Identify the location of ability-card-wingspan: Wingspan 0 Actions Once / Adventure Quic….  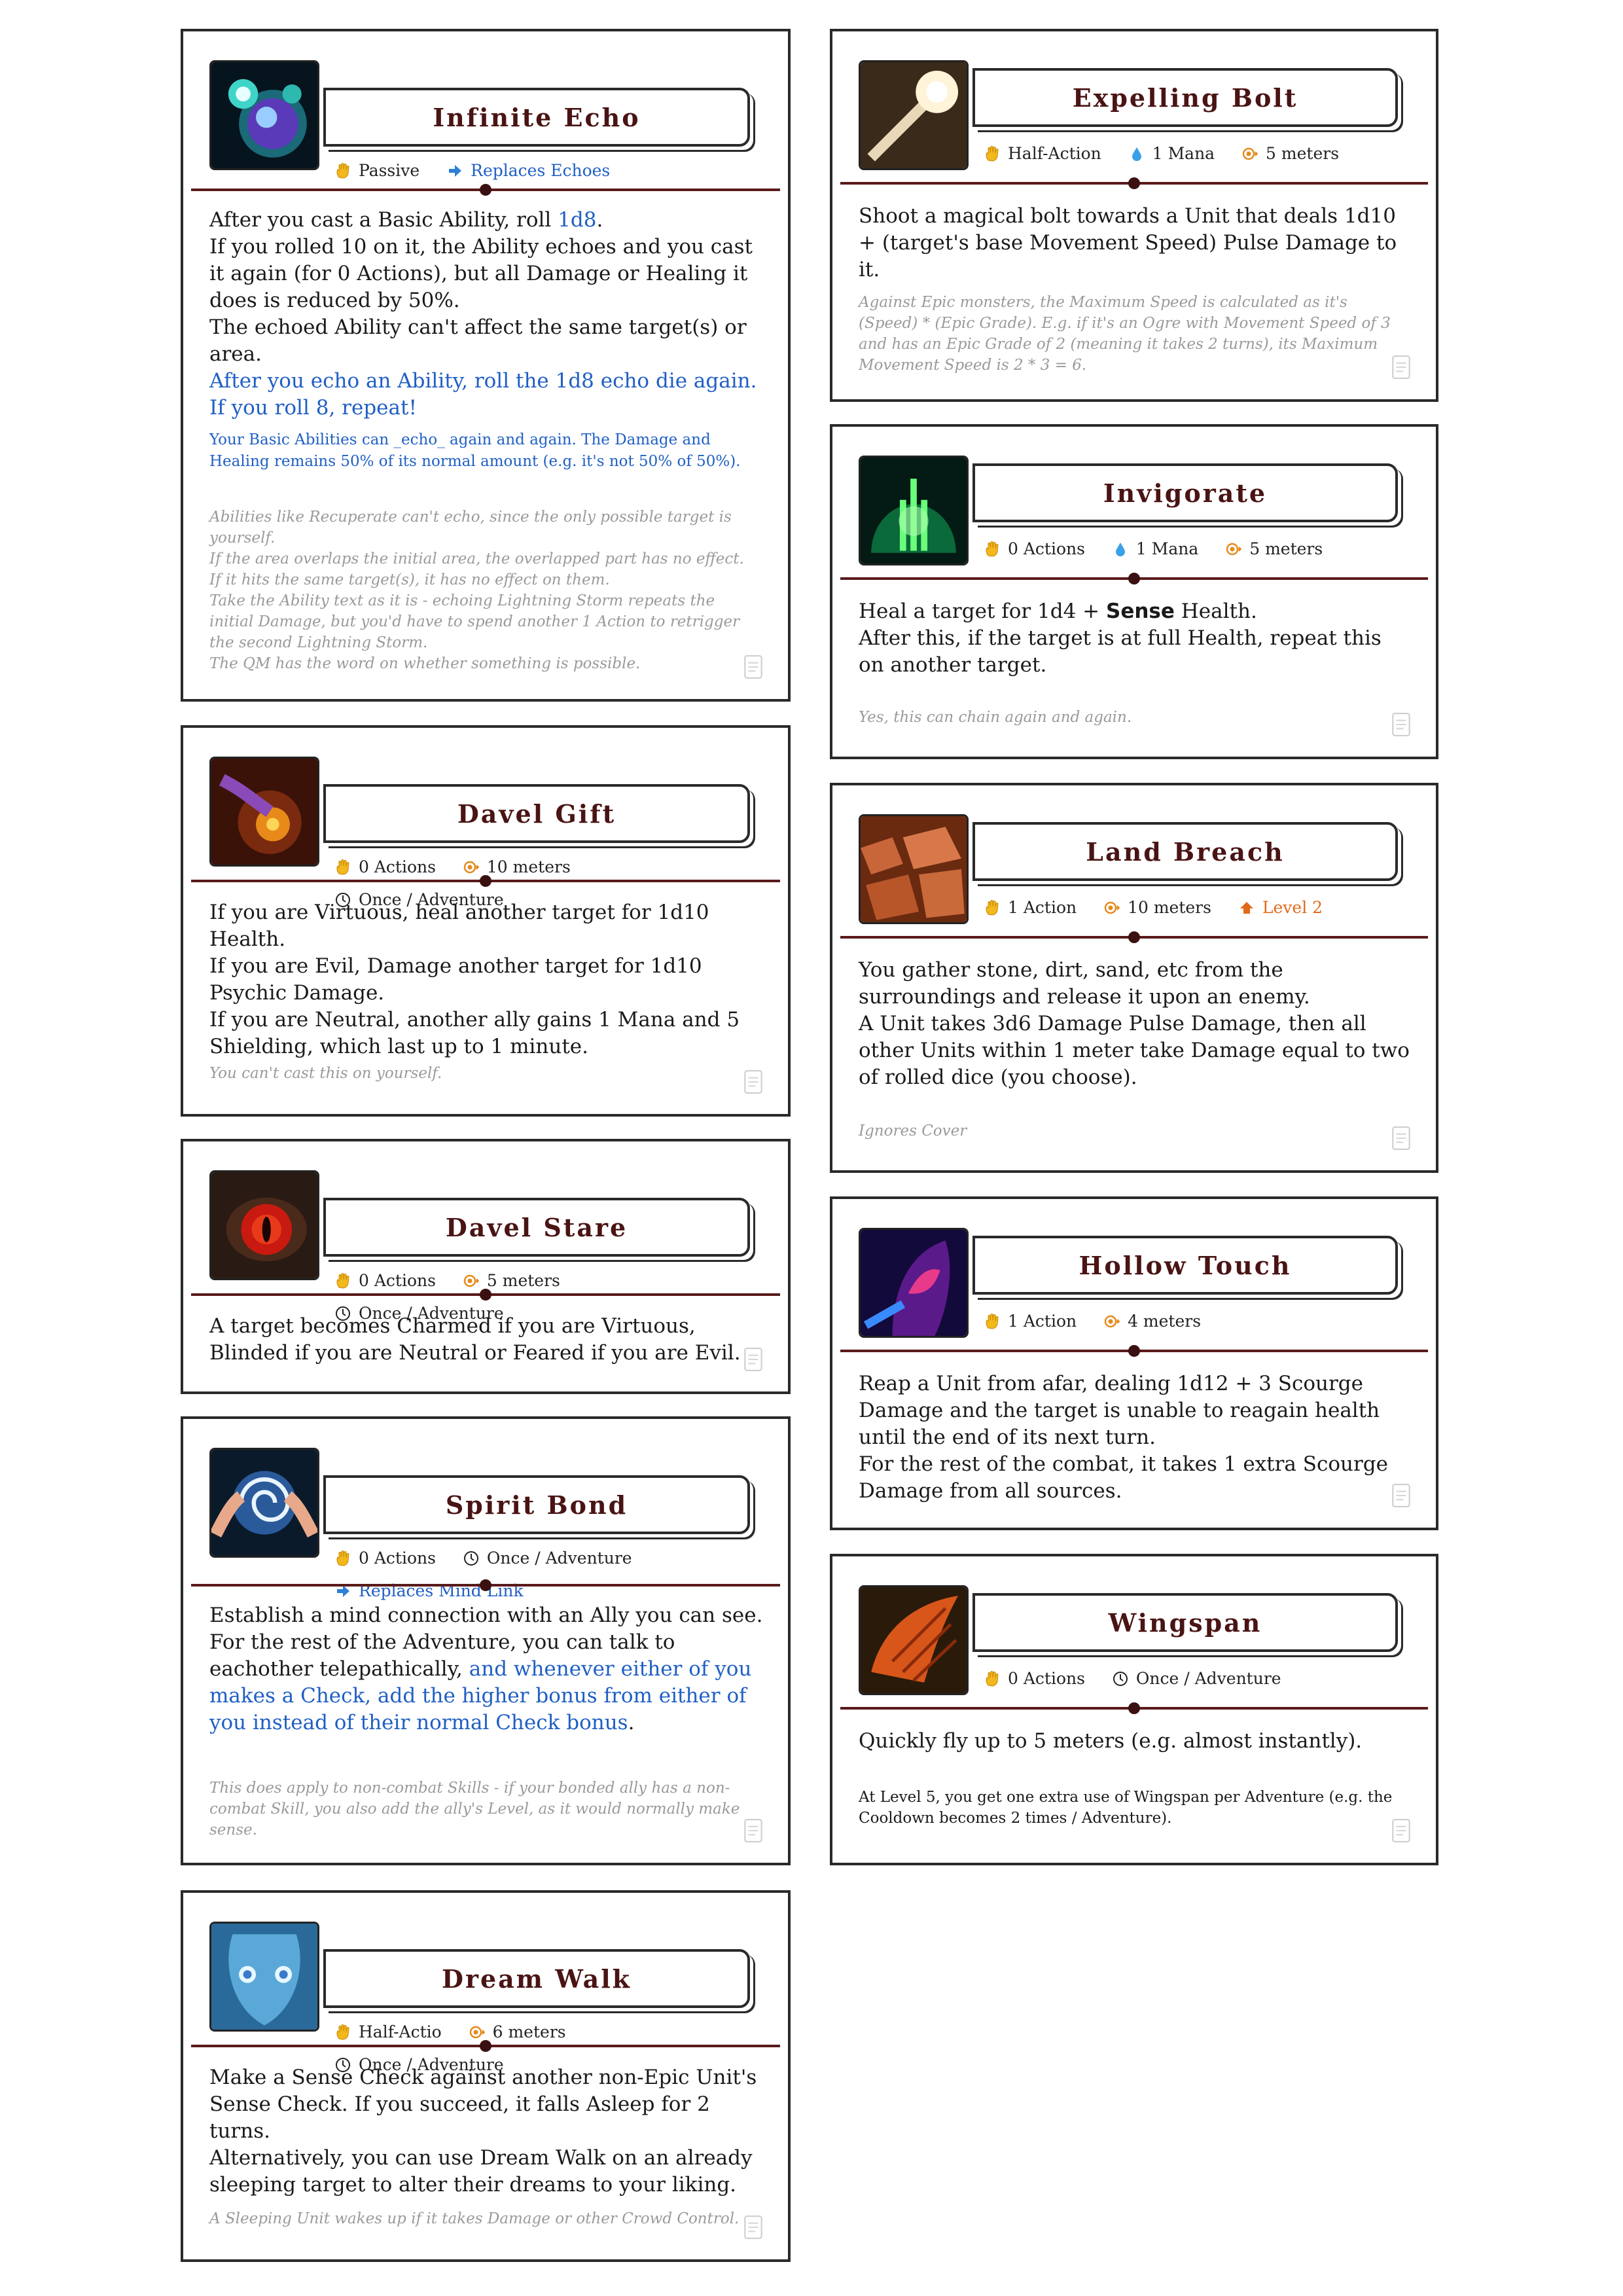
(1134, 1709).